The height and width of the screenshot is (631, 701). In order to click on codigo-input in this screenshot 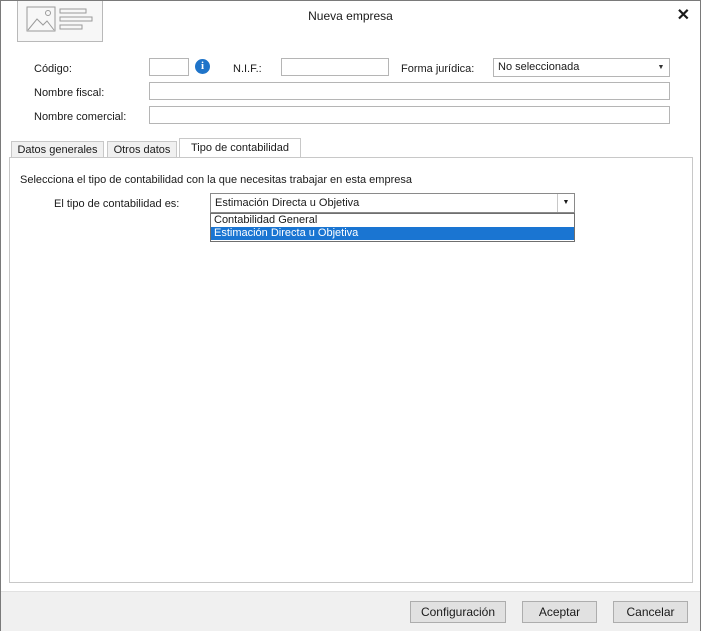, I will do `click(169, 67)`.